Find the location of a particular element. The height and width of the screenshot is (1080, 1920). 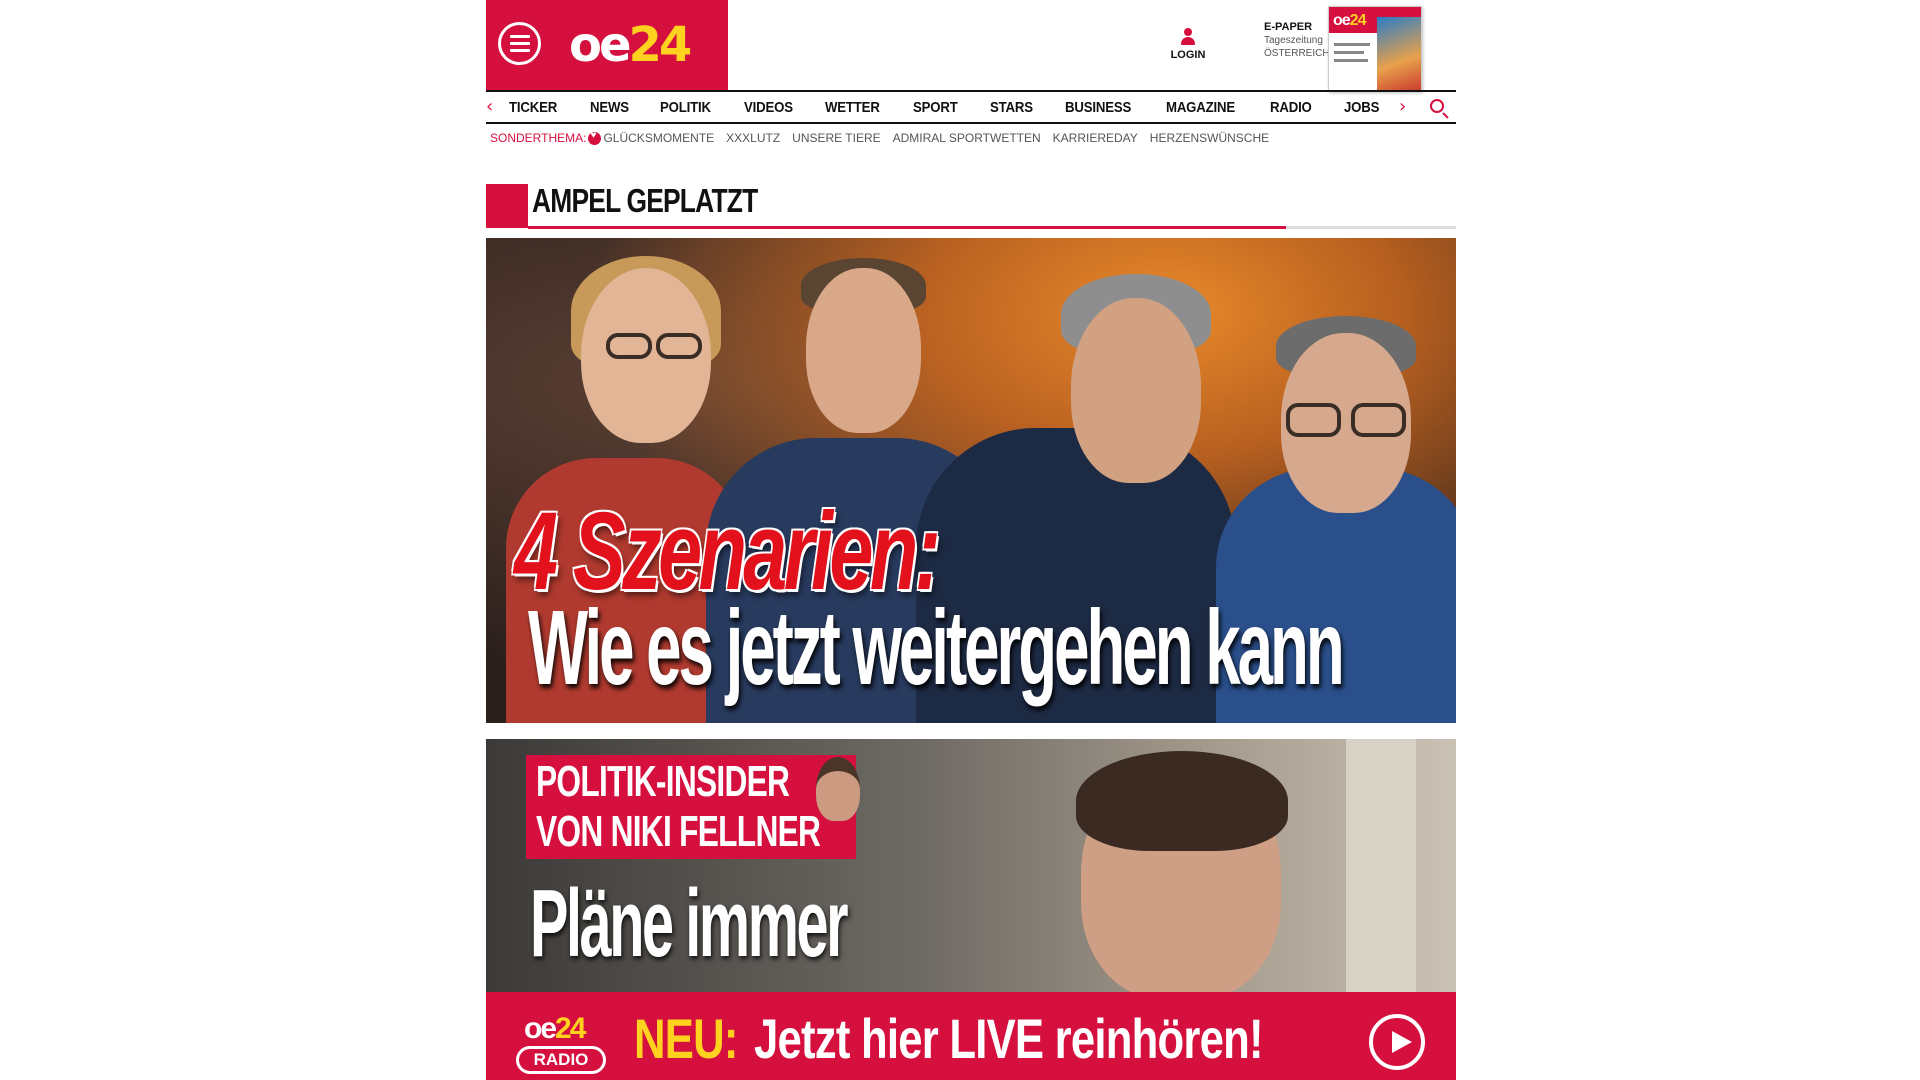

special-topic-unsere-tiere: UNSERE TIERE is located at coordinates (836, 138).